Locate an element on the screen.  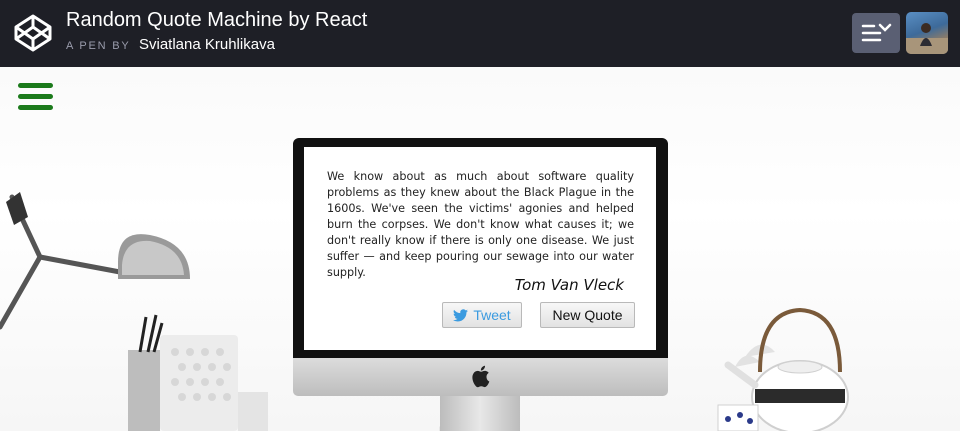
pen-title: Random Quote Machine by React is located at coordinates (217, 20).